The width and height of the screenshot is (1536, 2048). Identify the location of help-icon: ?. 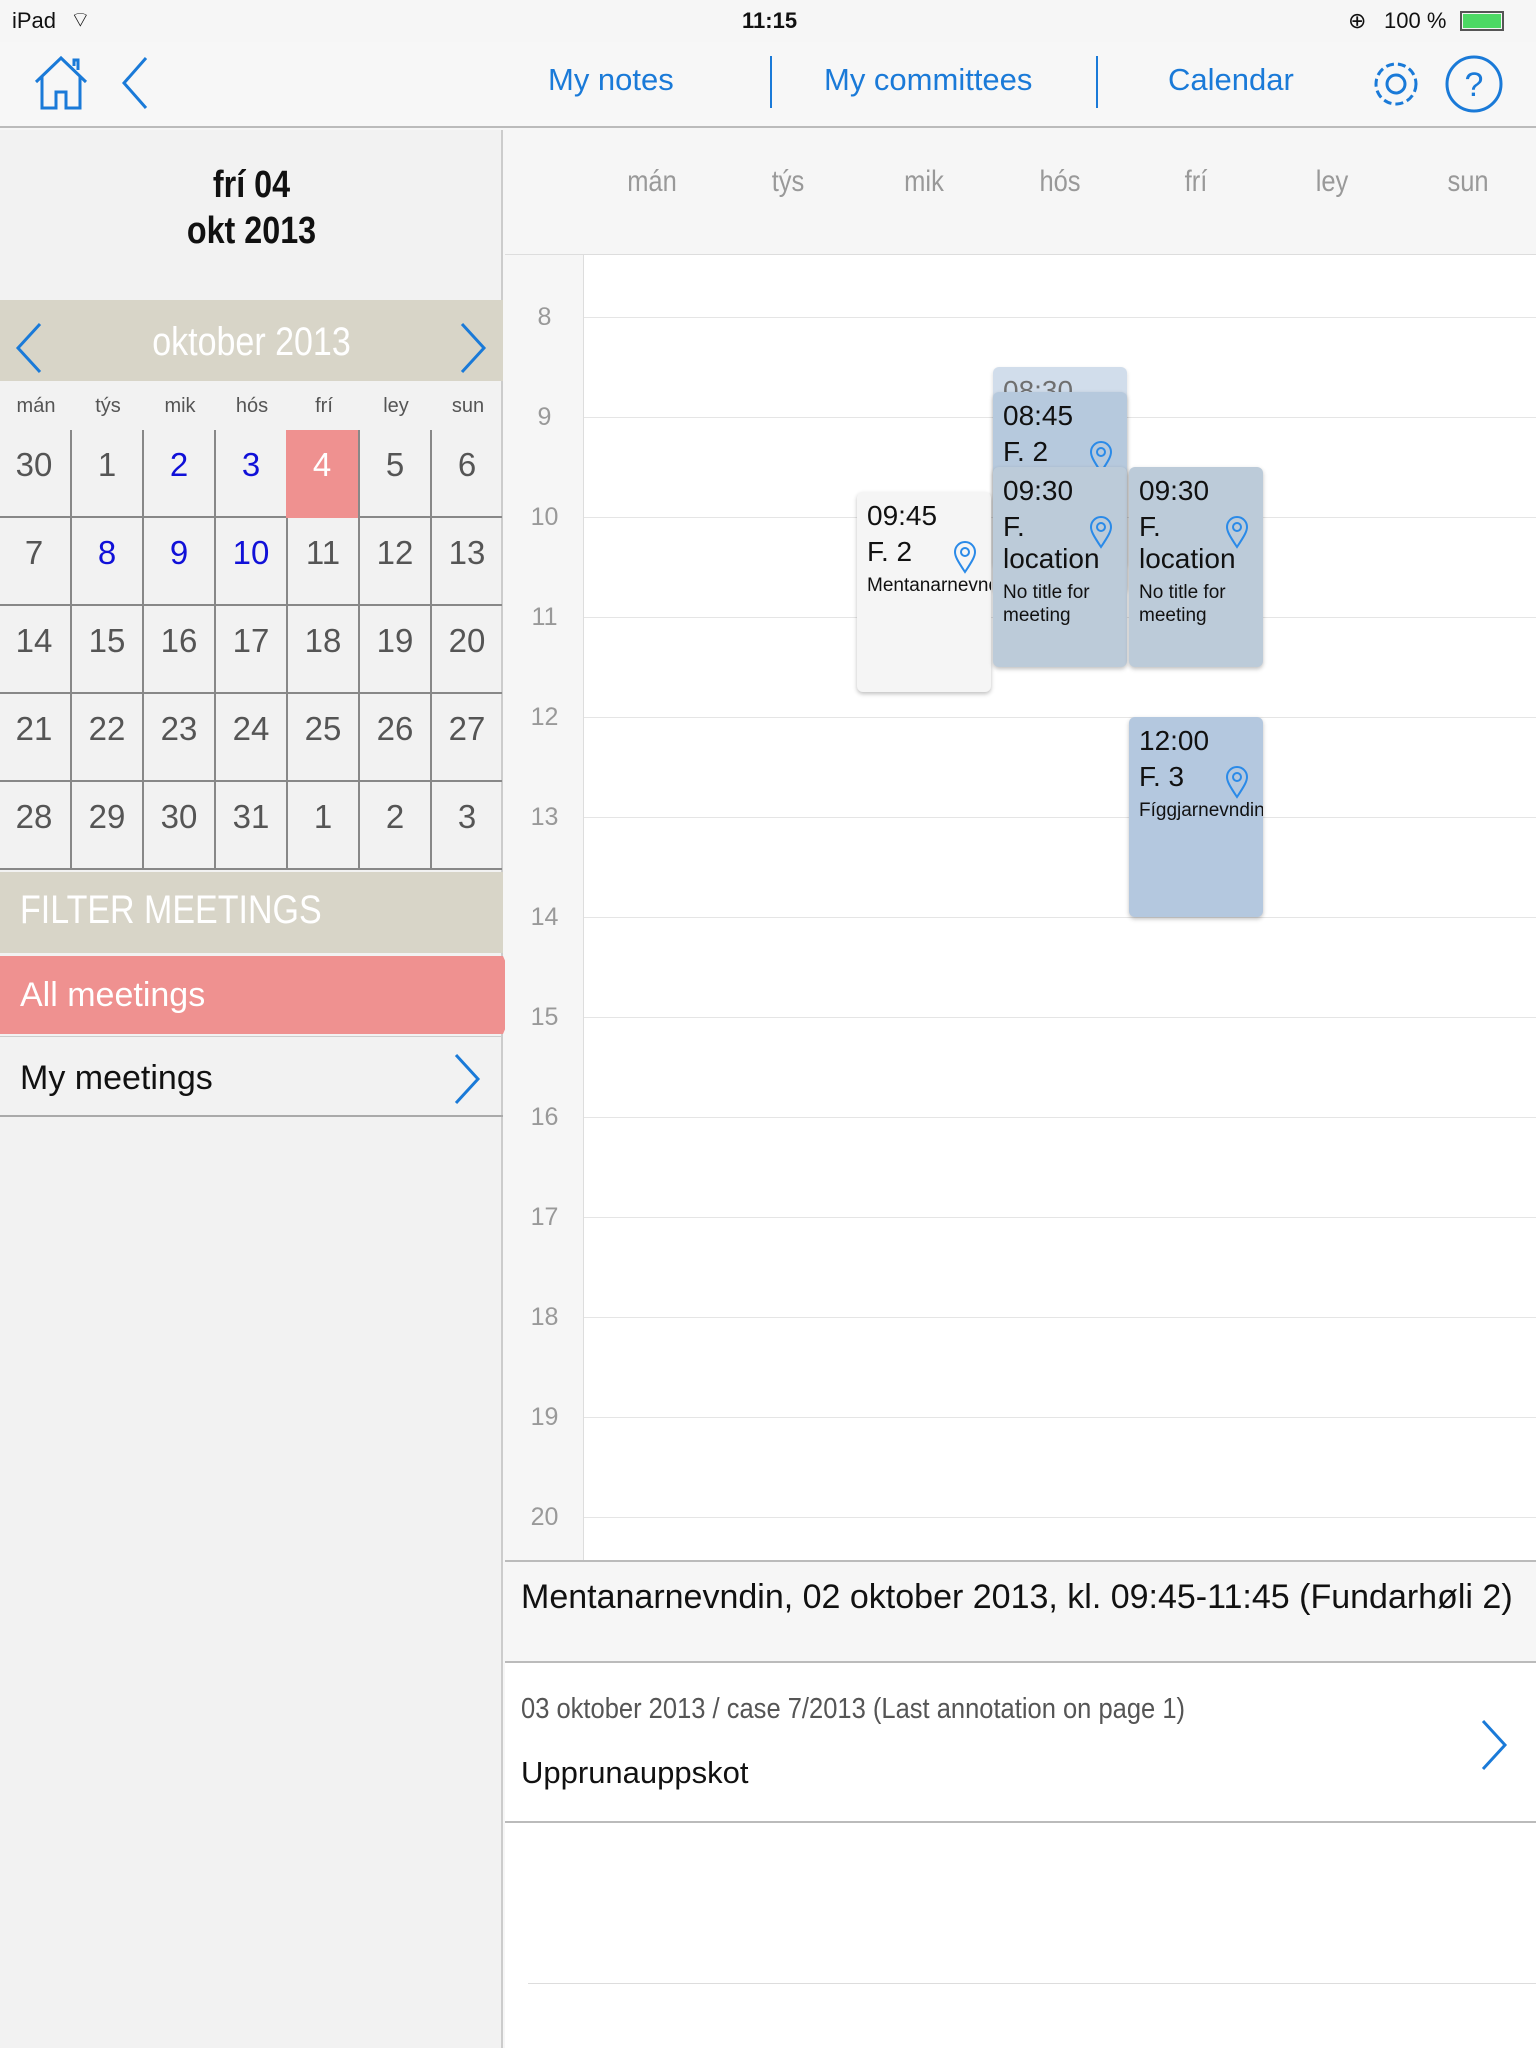
(1474, 84).